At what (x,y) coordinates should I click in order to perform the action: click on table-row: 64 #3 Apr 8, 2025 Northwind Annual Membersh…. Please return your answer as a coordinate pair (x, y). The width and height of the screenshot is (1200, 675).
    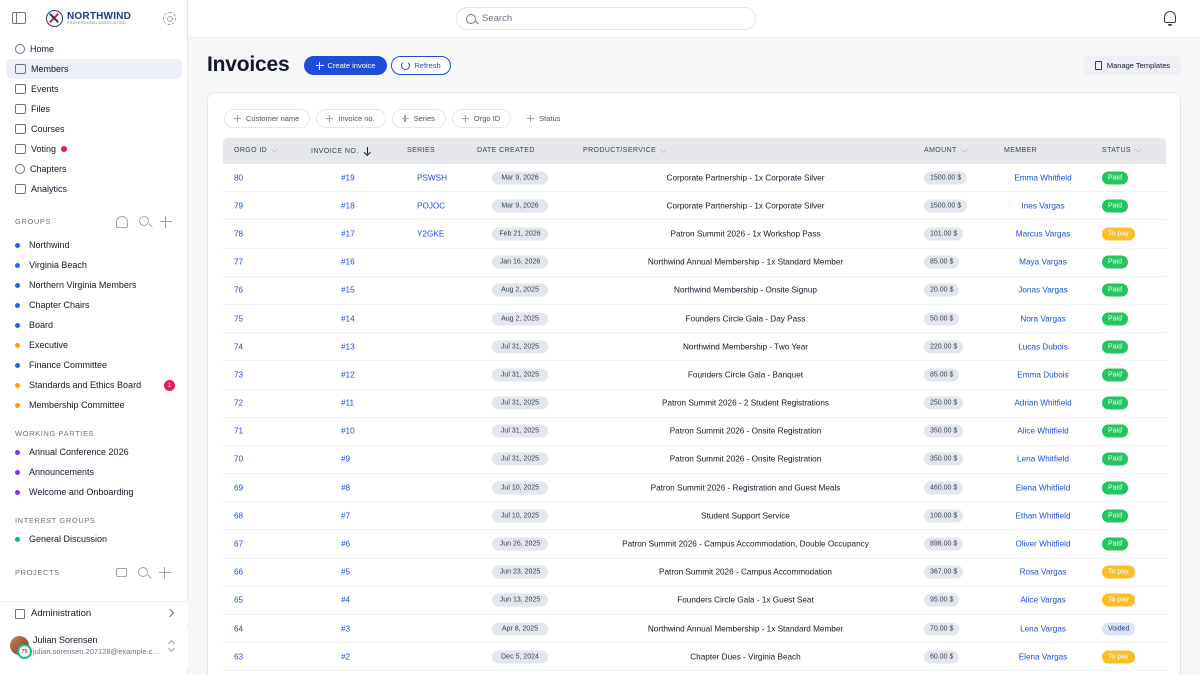
    Looking at the image, I should click on (694, 629).